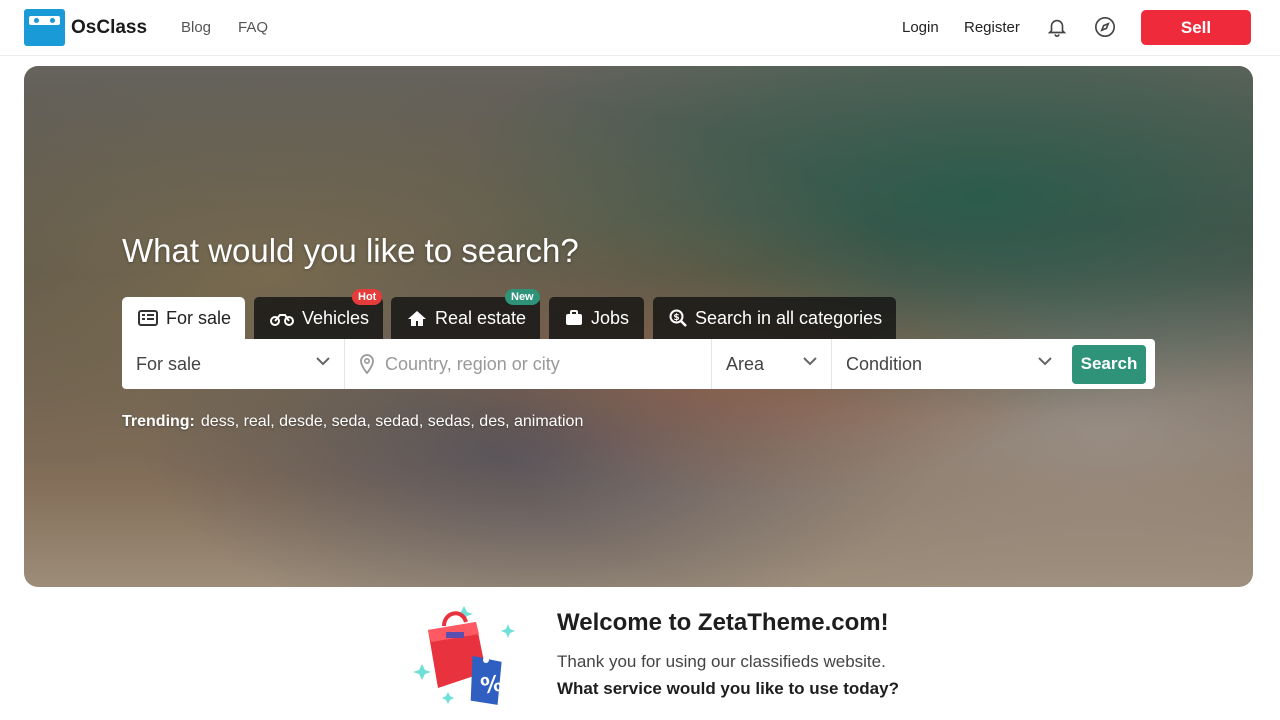 The image size is (1280, 720). Describe the element at coordinates (1058, 28) in the screenshot. I see `bell-icon` at that location.